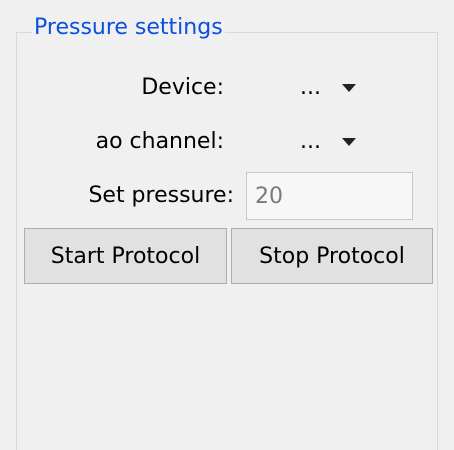 The image size is (454, 450). What do you see at coordinates (125, 256) in the screenshot?
I see `start-protocol-button: Start Protocol` at bounding box center [125, 256].